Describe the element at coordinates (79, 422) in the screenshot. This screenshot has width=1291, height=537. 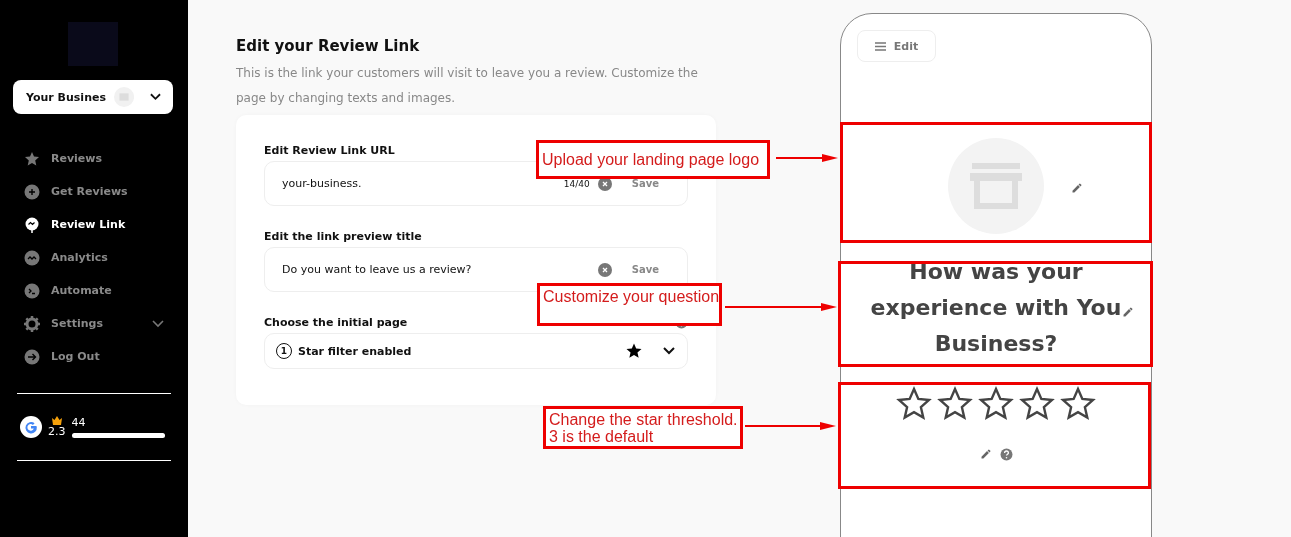
I see `review-count: 44` at that location.